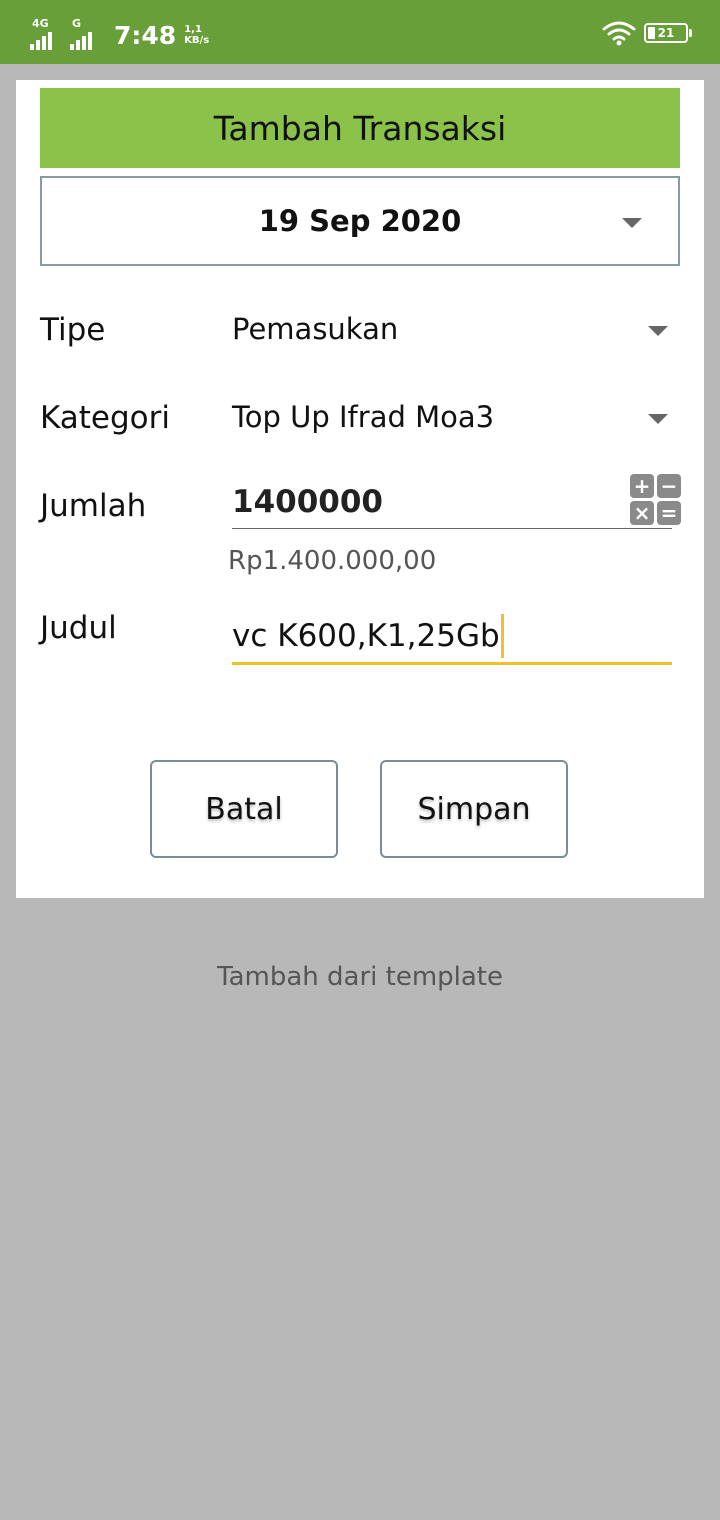 The width and height of the screenshot is (720, 1520). What do you see at coordinates (642, 513) in the screenshot?
I see `multiply-icon: ×` at bounding box center [642, 513].